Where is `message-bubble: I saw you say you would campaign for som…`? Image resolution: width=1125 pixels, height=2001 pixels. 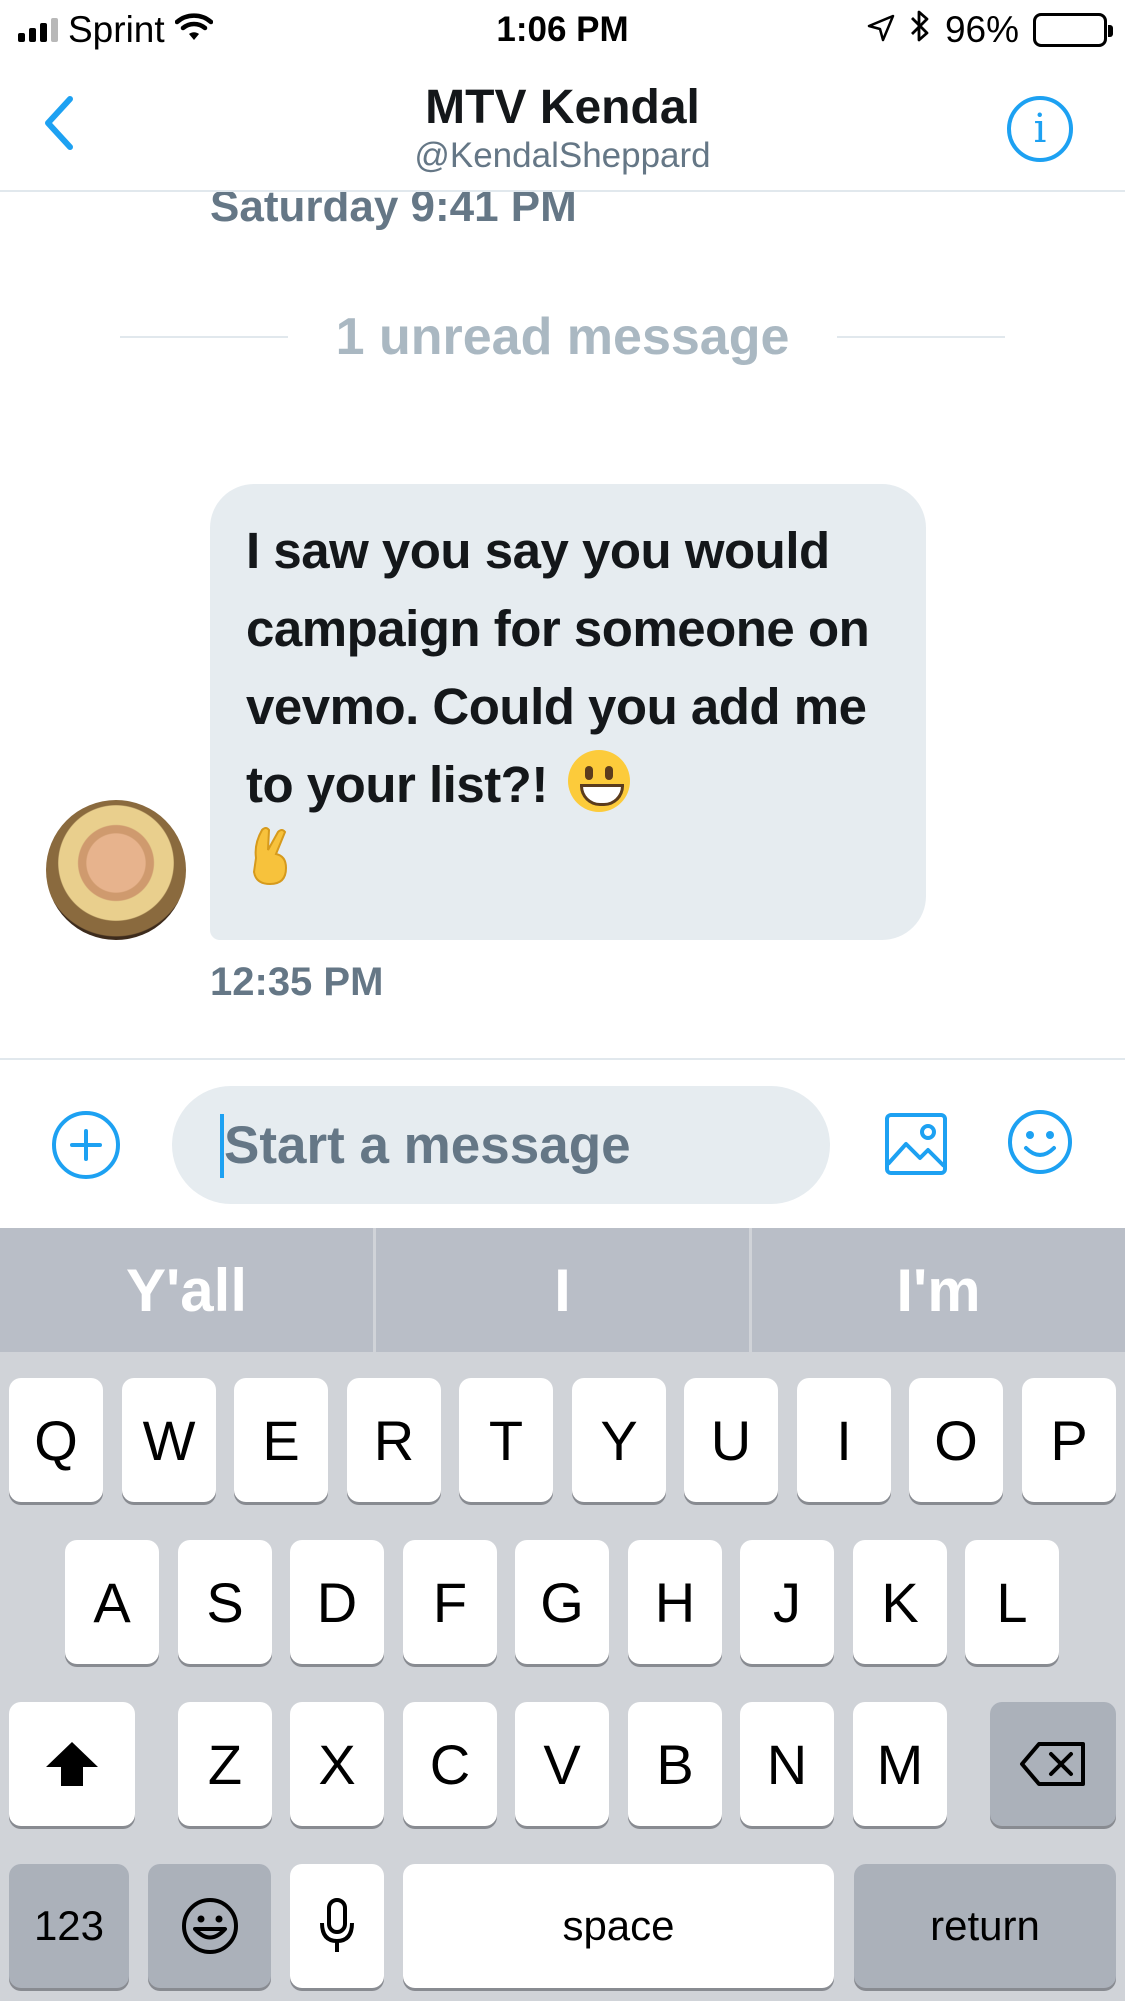 message-bubble: I saw you say you would campaign for som… is located at coordinates (568, 712).